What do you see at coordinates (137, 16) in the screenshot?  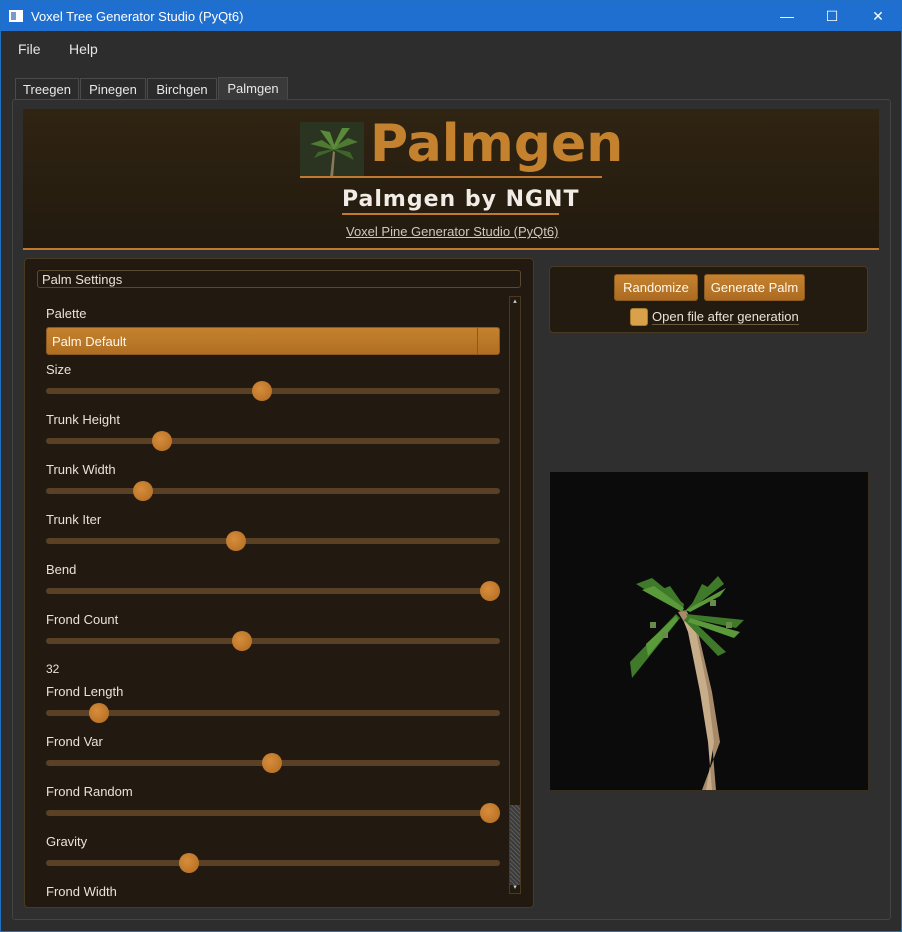 I see `window-title: Voxel Tree Generator Studio (PyQt6)` at bounding box center [137, 16].